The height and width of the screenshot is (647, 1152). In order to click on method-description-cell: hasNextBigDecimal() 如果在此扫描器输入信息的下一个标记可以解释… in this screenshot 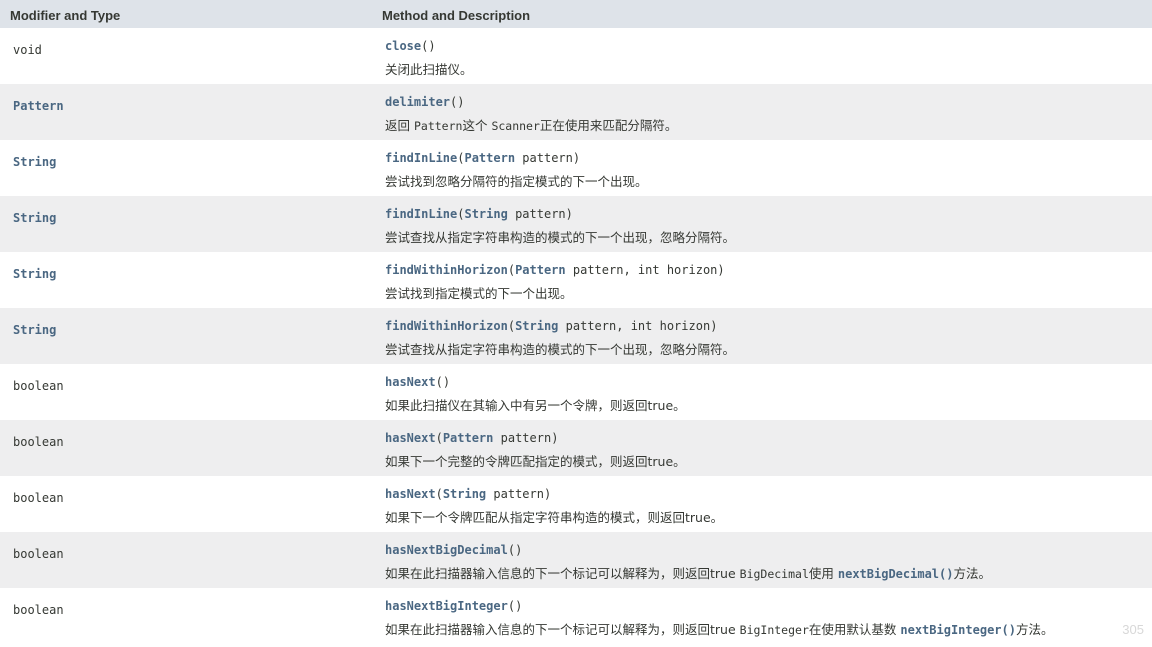, I will do `click(768, 560)`.